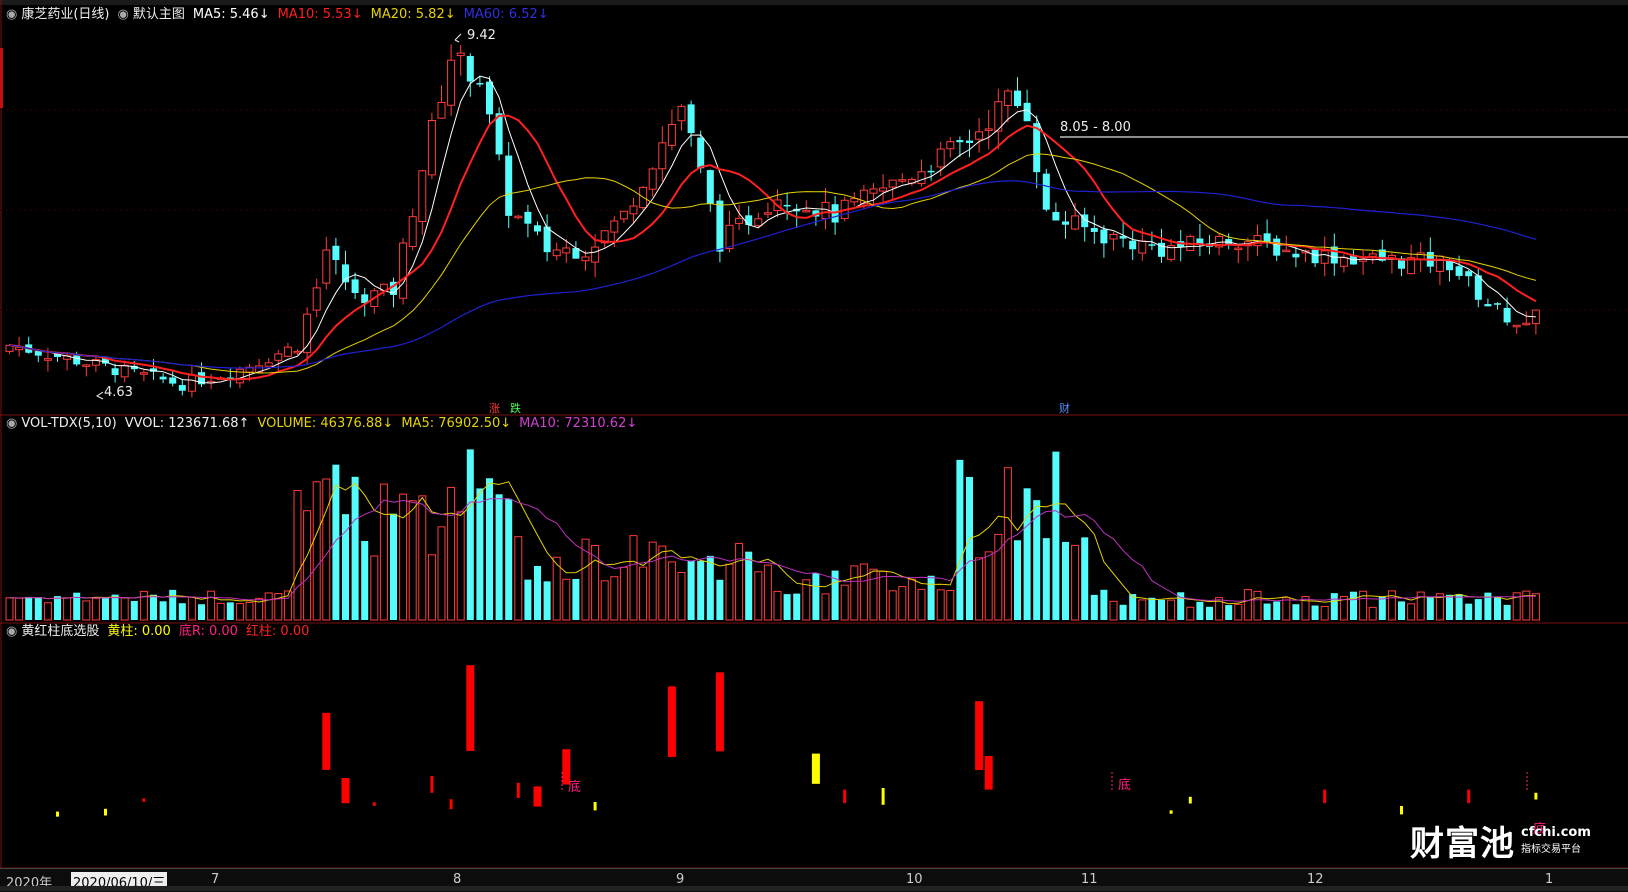 This screenshot has width=1628, height=892. What do you see at coordinates (11, 423) in the screenshot?
I see `volume-toggle-icon: ◉` at bounding box center [11, 423].